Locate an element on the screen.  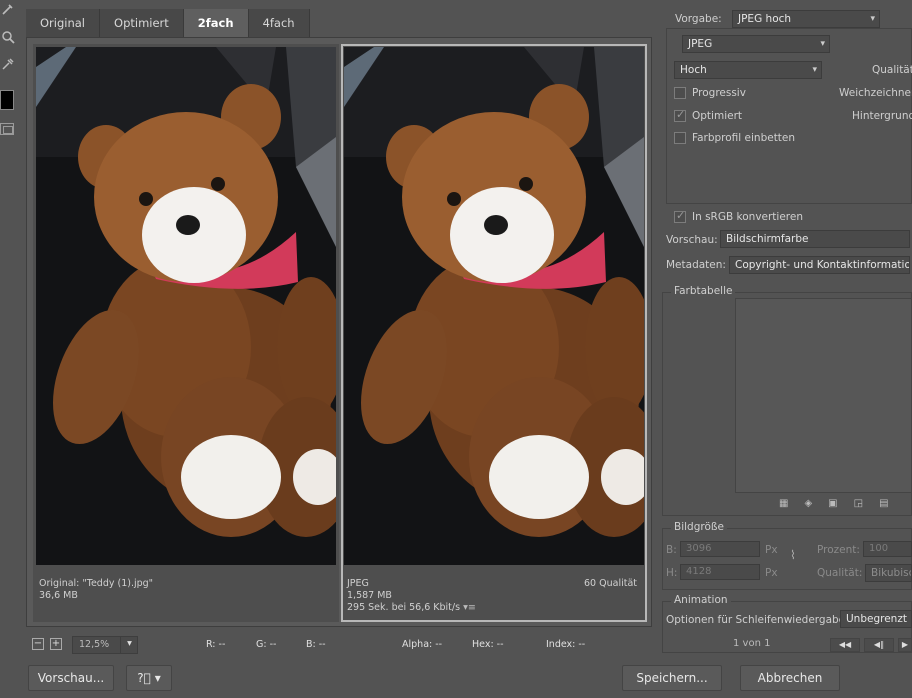
download-menu-icon: ▾≡ is located at coordinates (469, 607).